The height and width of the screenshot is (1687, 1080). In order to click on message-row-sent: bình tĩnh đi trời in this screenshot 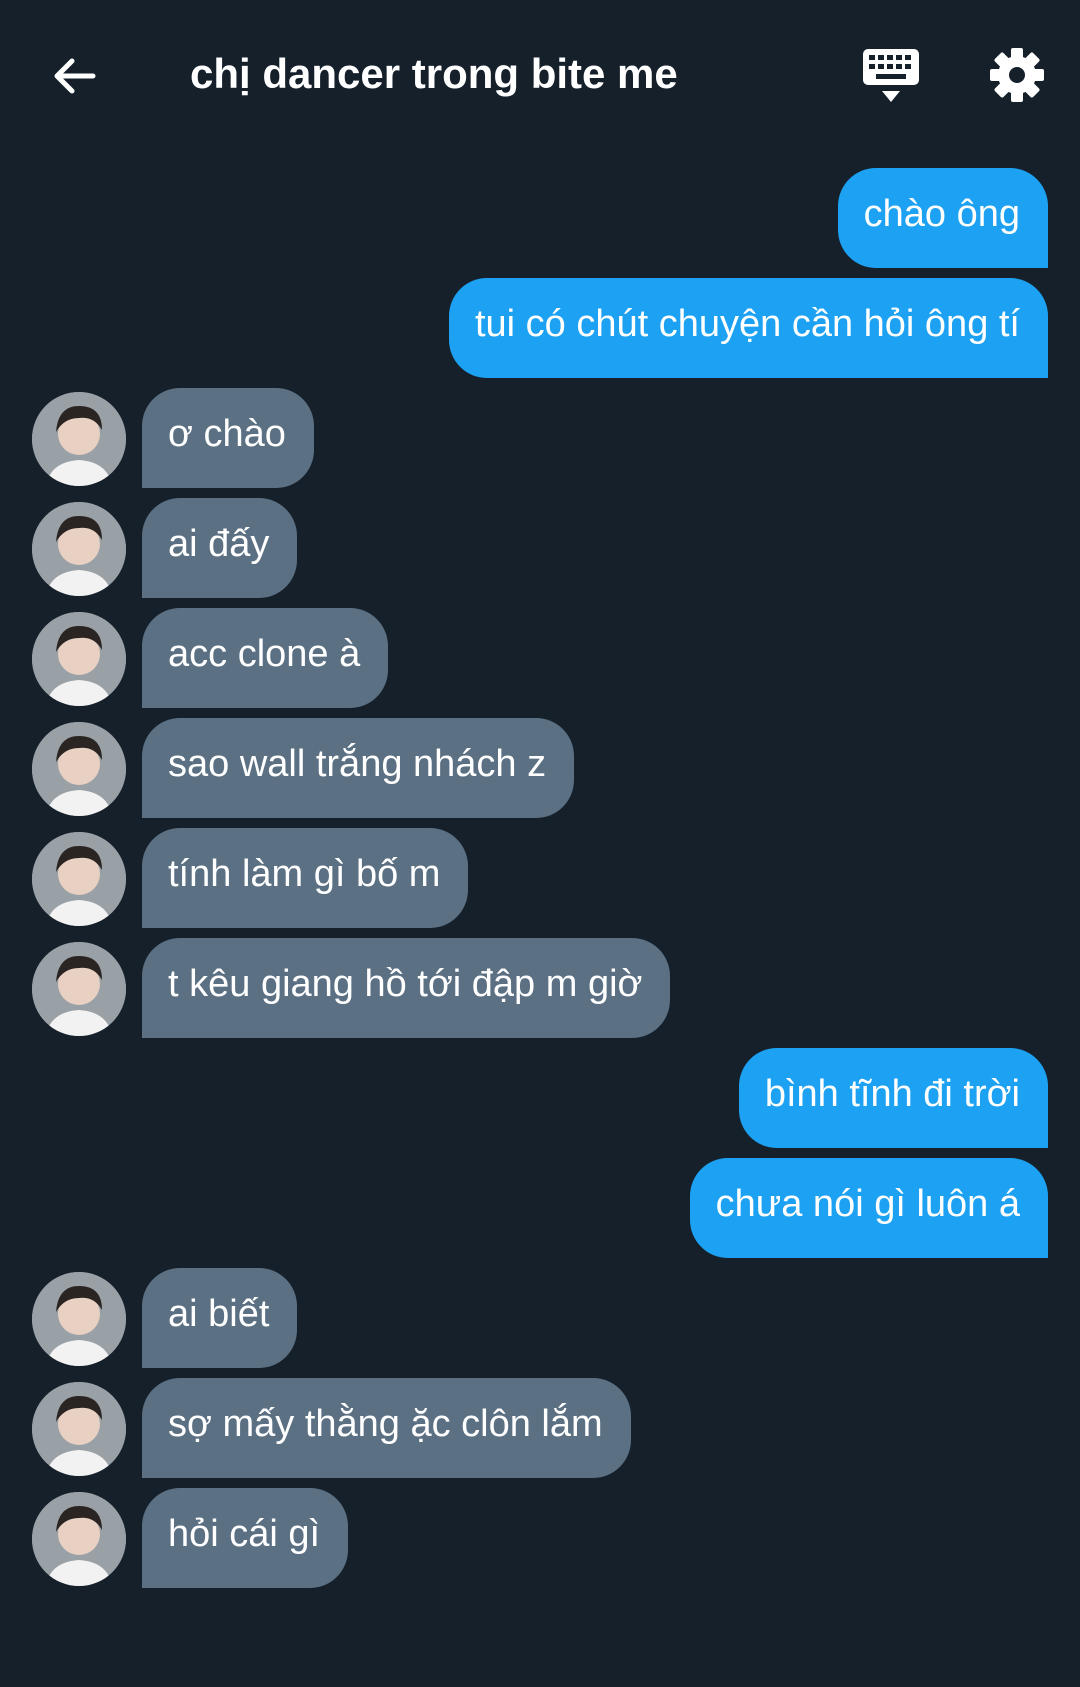, I will do `click(540, 1098)`.